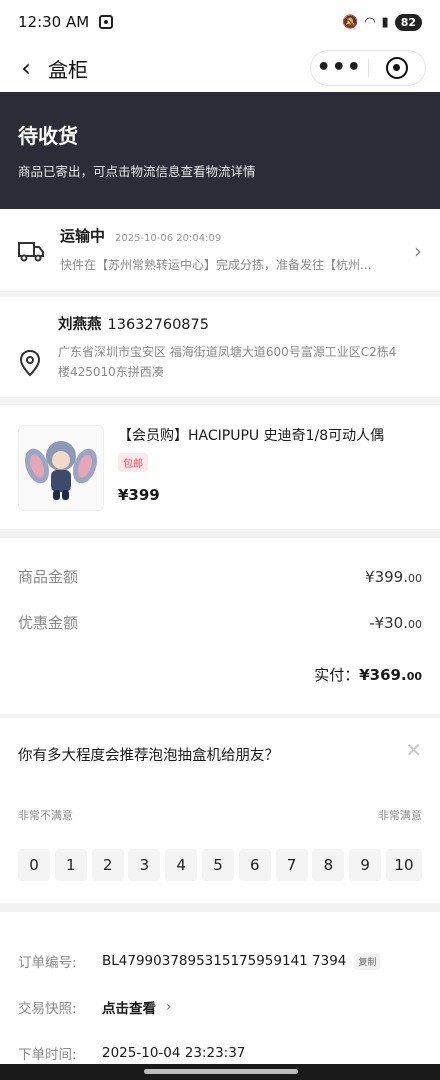 This screenshot has width=440, height=1080. Describe the element at coordinates (48, 577) in the screenshot. I see `goods-amount-label: 商品金额` at that location.